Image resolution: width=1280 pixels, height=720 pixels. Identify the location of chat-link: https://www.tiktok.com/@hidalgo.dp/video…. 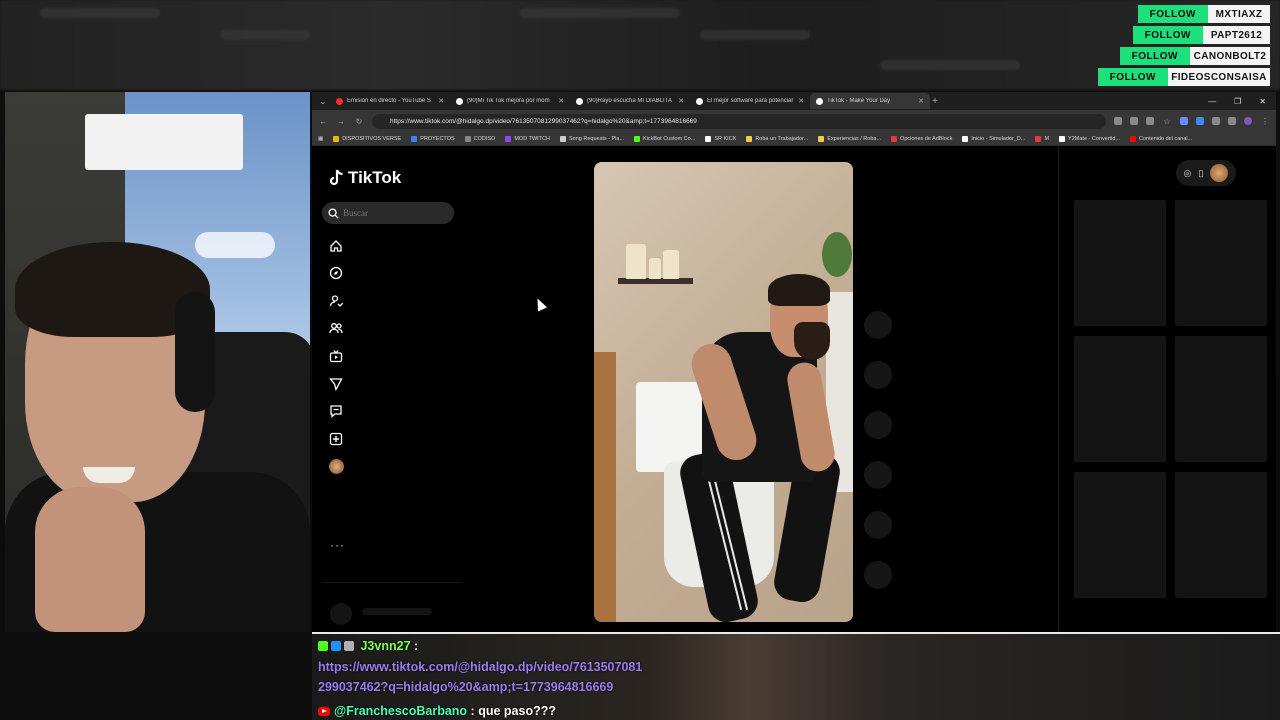
(480, 667).